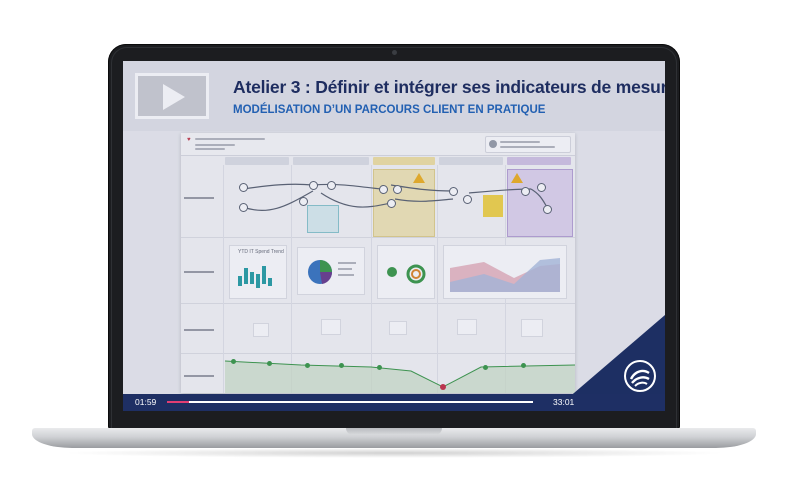 The width and height of the screenshot is (788, 490). Describe the element at coordinates (640, 376) in the screenshot. I see `brand-logo-icon` at that location.